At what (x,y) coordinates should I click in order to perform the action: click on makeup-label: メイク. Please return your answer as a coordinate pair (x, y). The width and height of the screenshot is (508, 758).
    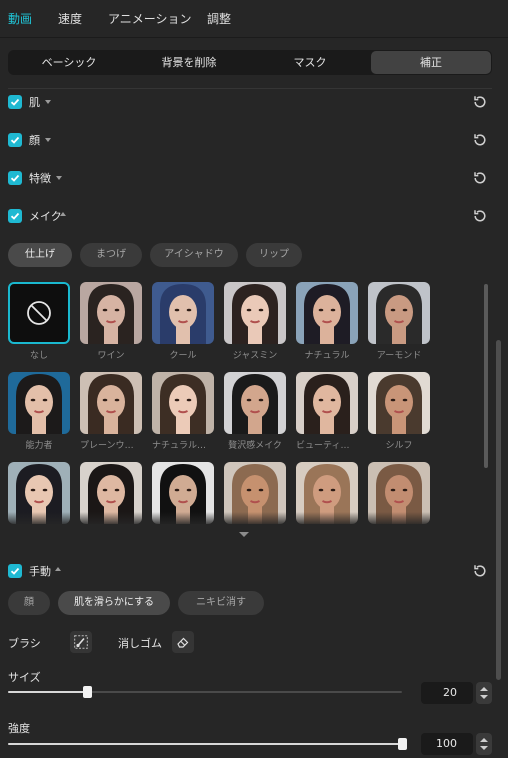
    Looking at the image, I should click on (45, 216).